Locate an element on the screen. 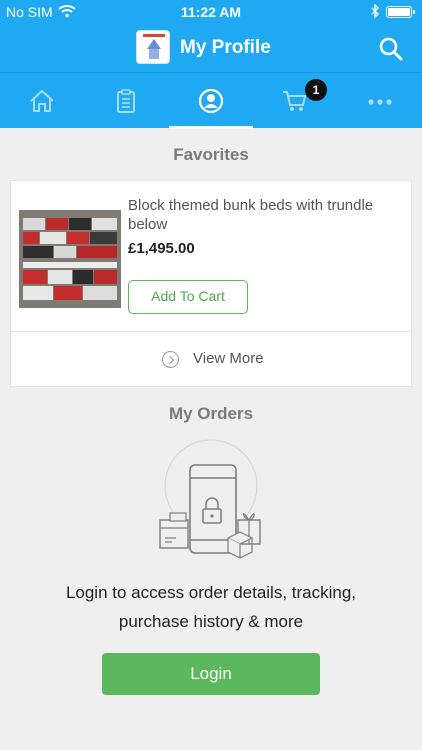  clock: 11:22 AM is located at coordinates (211, 12).